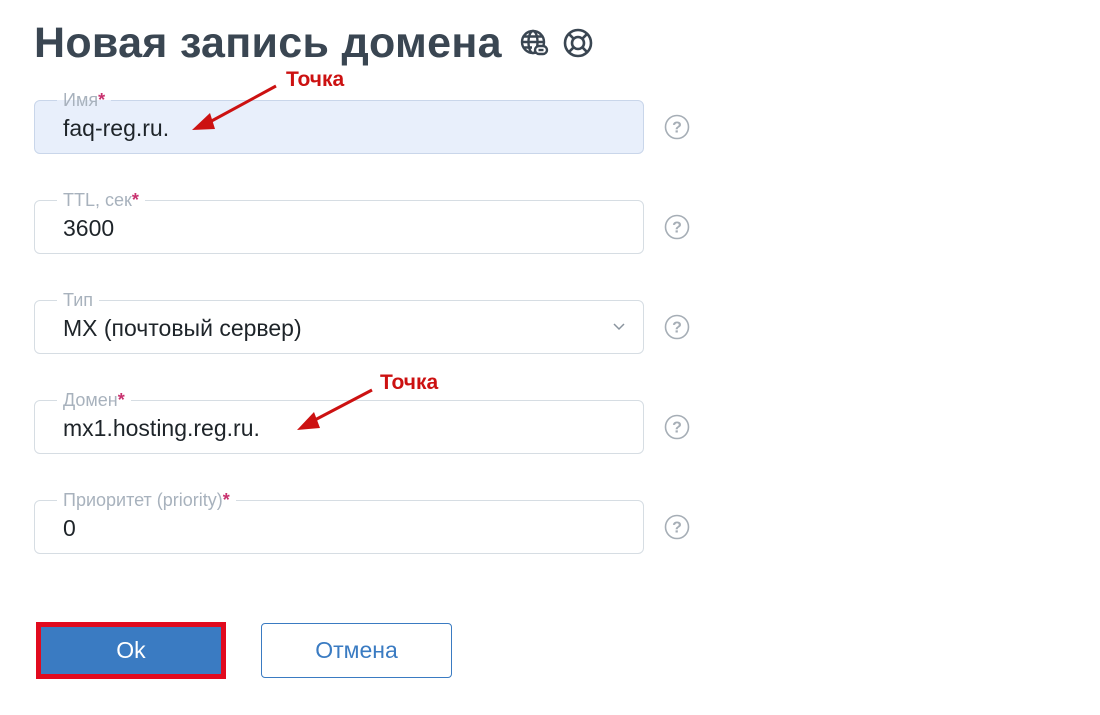  Describe the element at coordinates (315, 79) in the screenshot. I see `annotation-dot-name: Точка` at that location.